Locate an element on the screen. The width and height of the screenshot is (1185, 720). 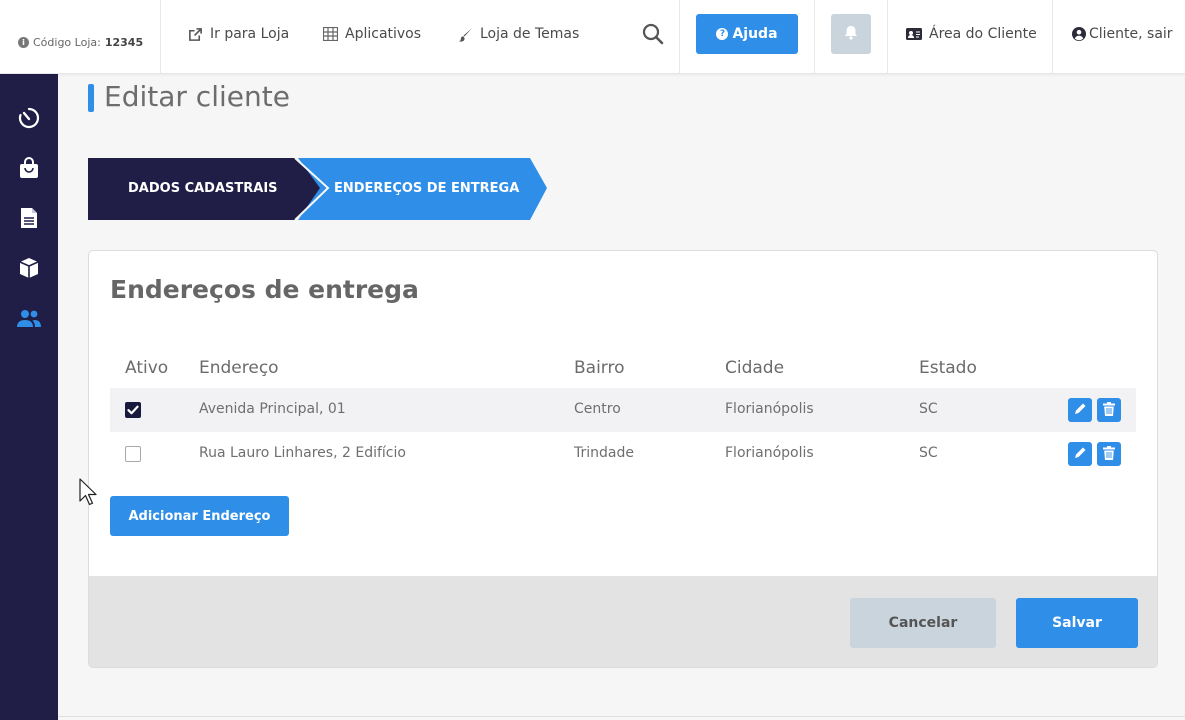
store-code-value: 12345 is located at coordinates (124, 42).